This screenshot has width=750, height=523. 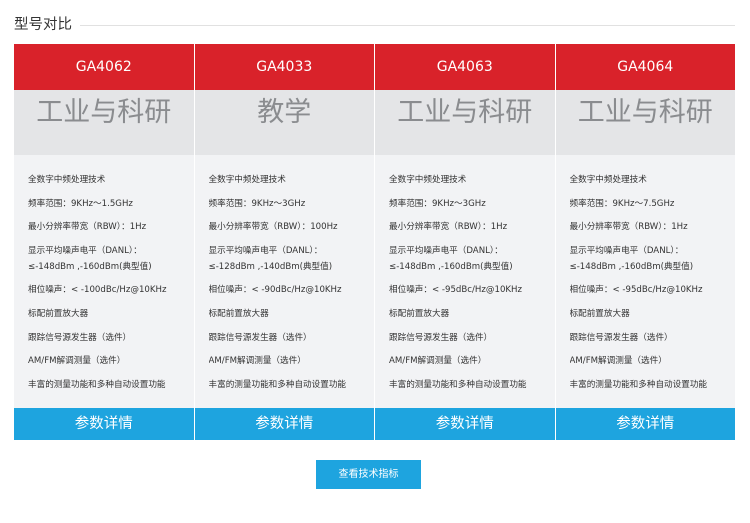 I want to click on section-title: 型号对比, so click(x=43, y=25).